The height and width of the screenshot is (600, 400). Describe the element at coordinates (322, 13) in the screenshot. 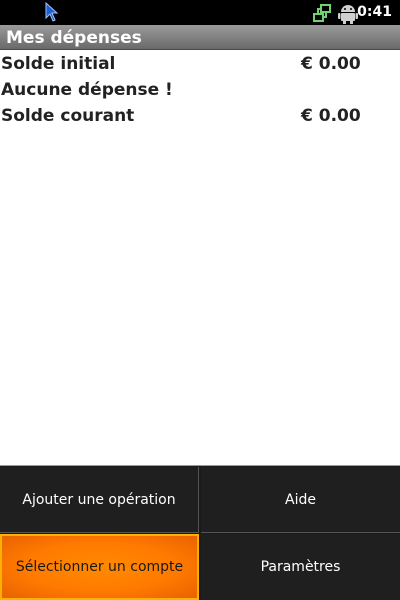

I see `network-icon` at that location.